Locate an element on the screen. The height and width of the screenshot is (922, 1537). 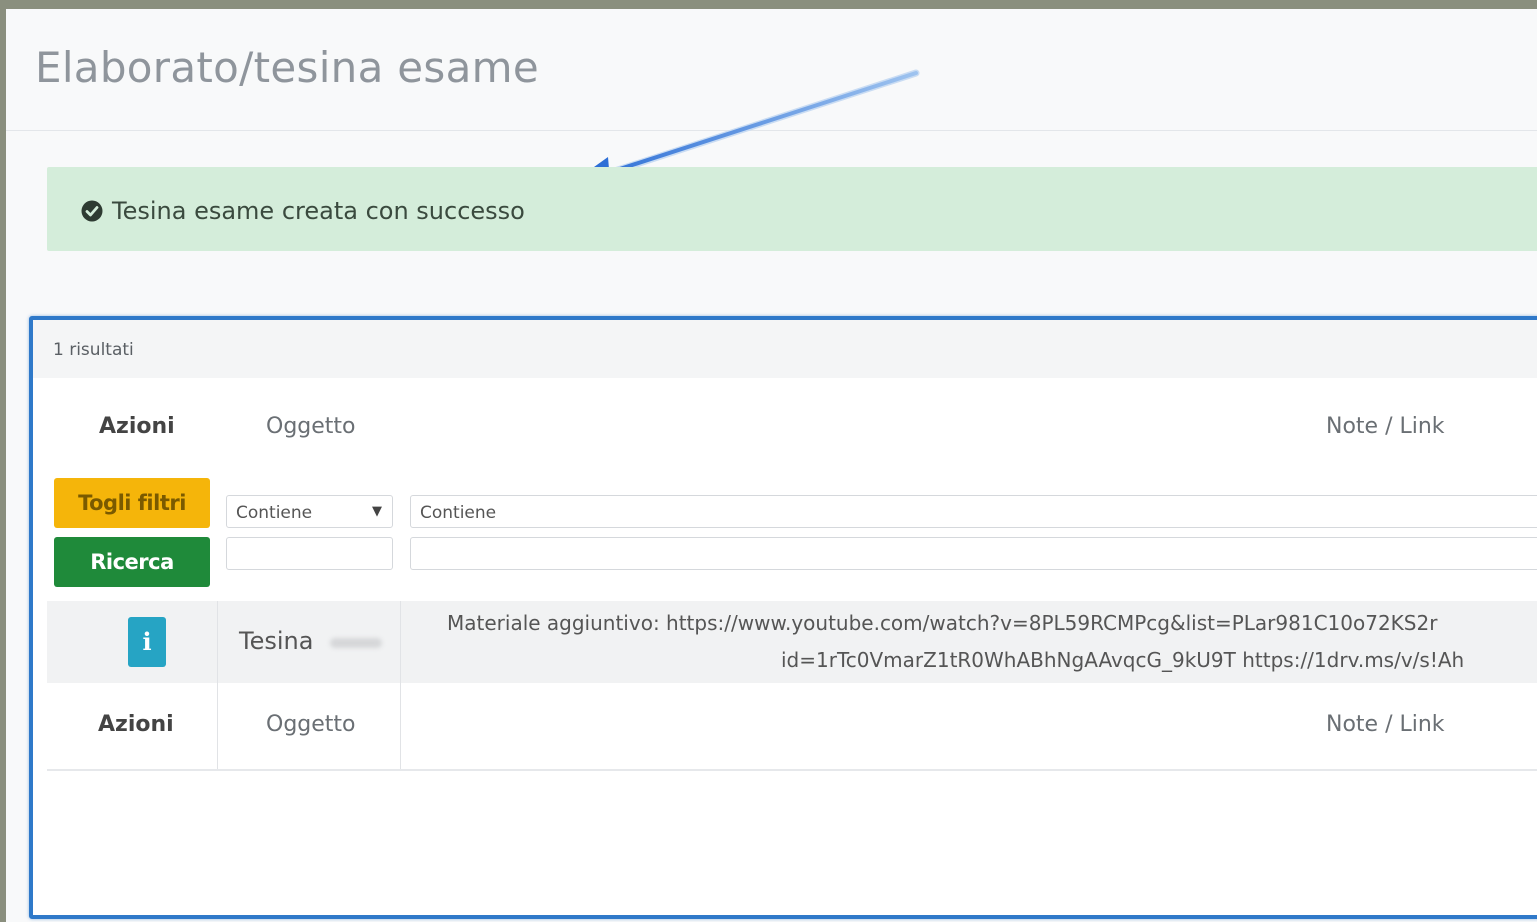
search-button: Ricerca is located at coordinates (132, 562).